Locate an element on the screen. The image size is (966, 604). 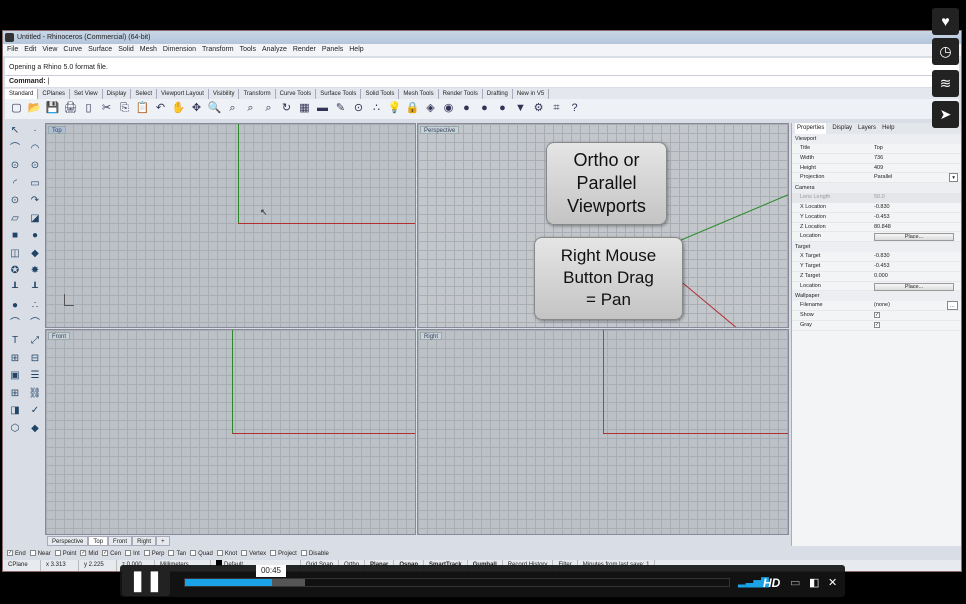
show-checkbox: ✓ is located at coordinates (877, 314).